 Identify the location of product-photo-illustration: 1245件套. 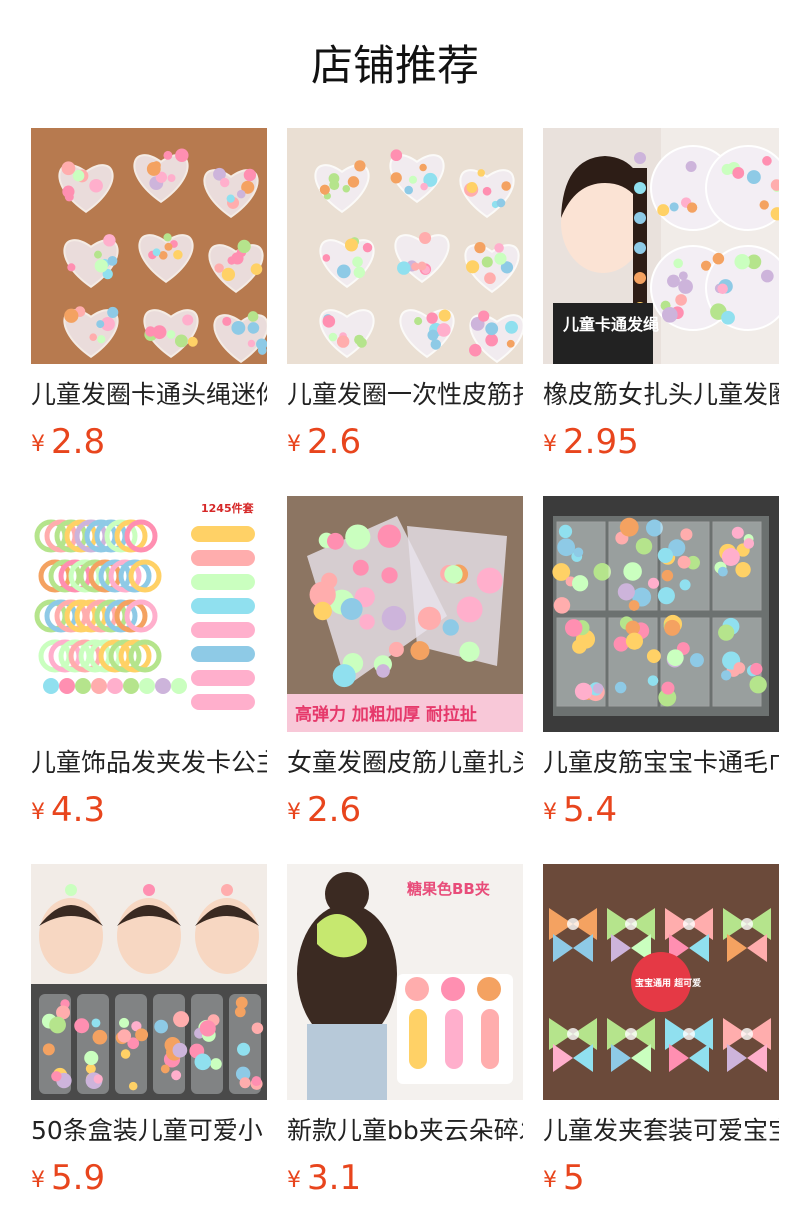
(149, 614).